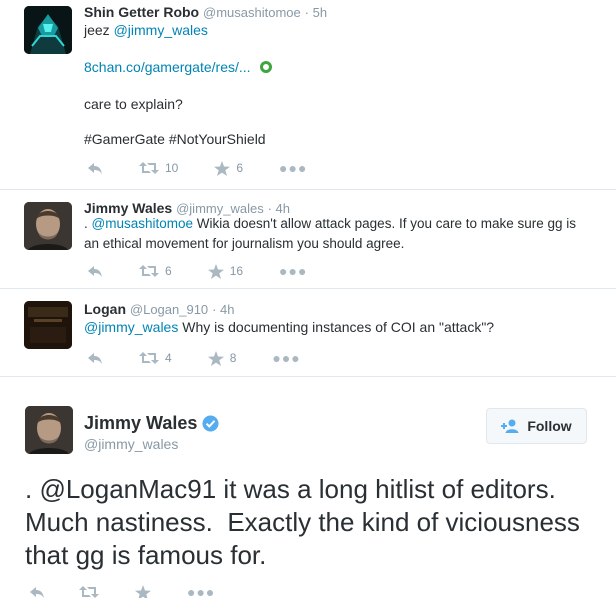 The image size is (616, 598). I want to click on favorite-count: 16, so click(236, 271).